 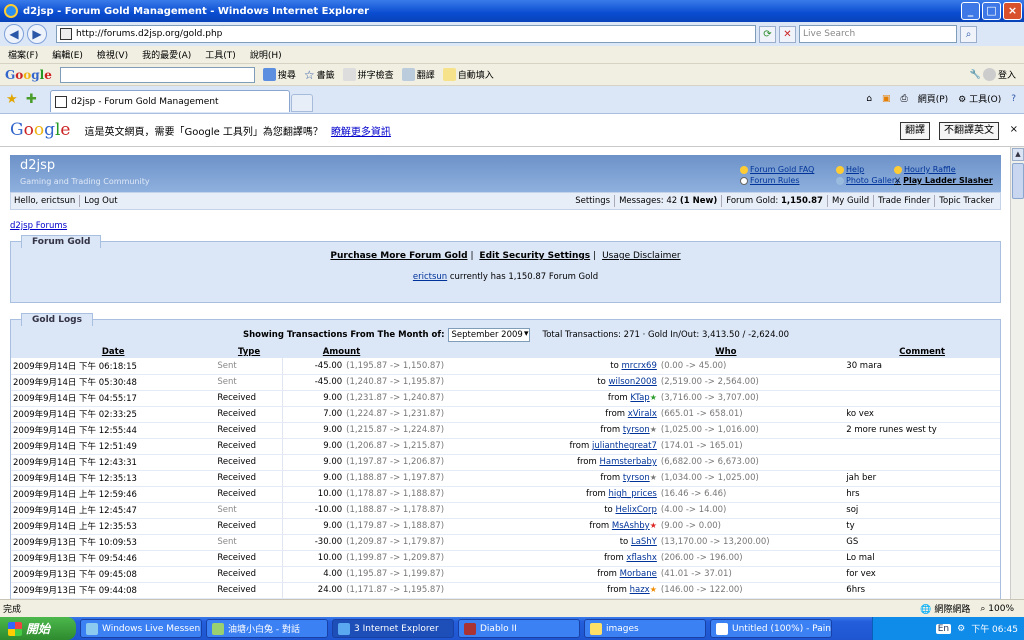 What do you see at coordinates (638, 574) in the screenshot?
I see `log-user-link: Morbane` at bounding box center [638, 574].